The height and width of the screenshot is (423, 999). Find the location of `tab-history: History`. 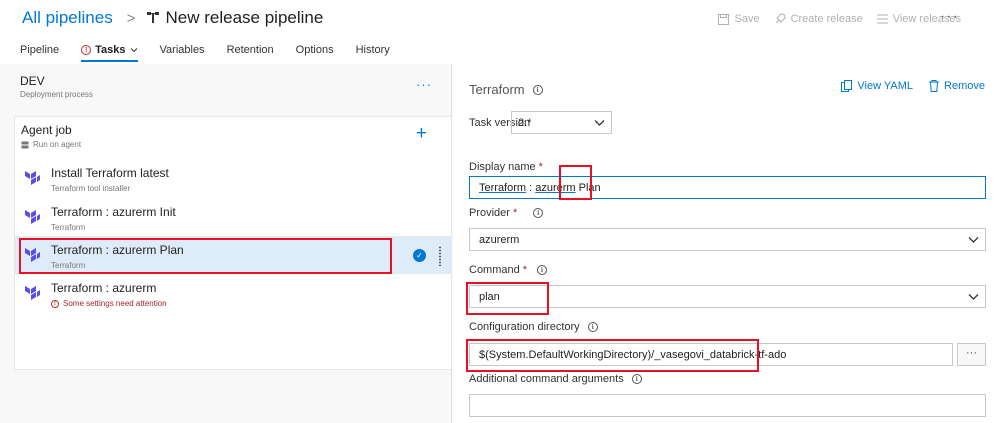

tab-history: History is located at coordinates (373, 53).